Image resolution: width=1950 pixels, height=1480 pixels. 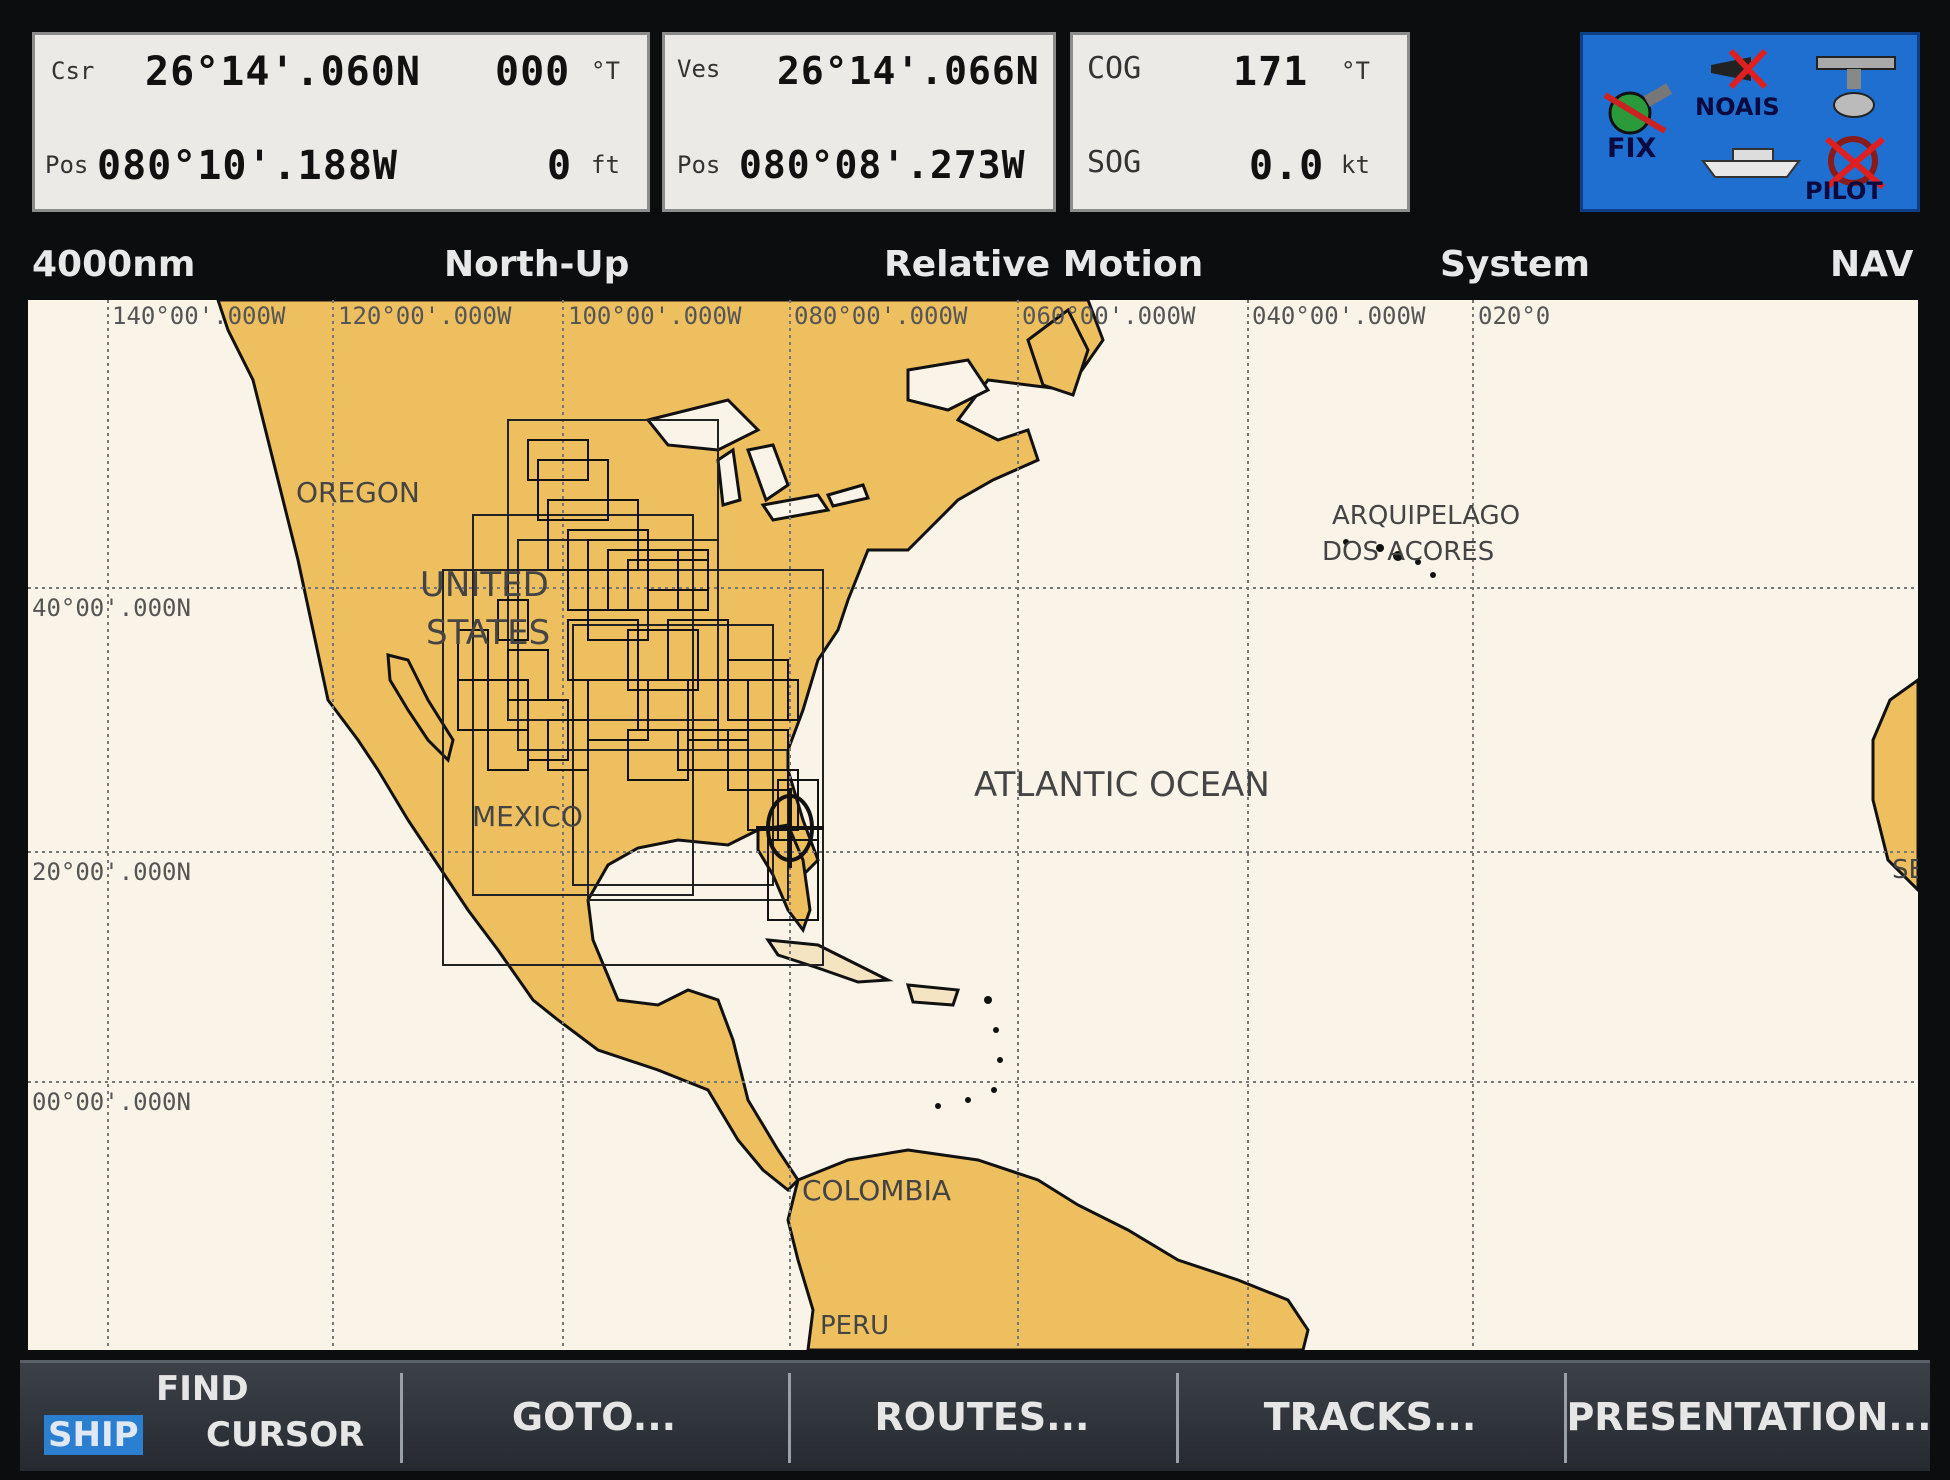 I want to click on place-atlantic-ocean: ATLANTIC OCEAN, so click(x=1122, y=785).